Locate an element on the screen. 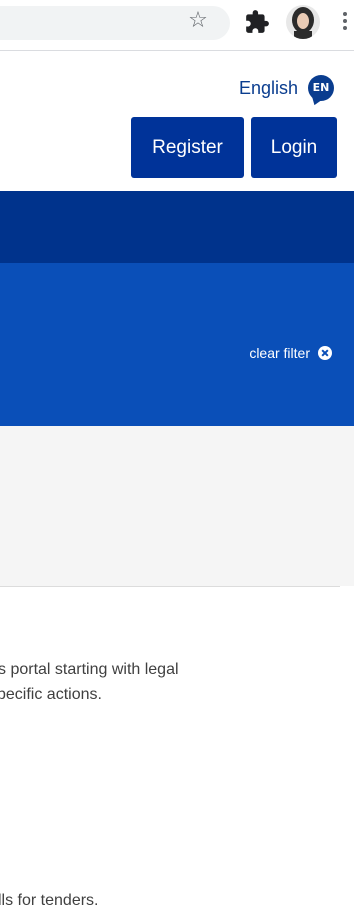 The image size is (354, 921). login-button: Login is located at coordinates (294, 147).